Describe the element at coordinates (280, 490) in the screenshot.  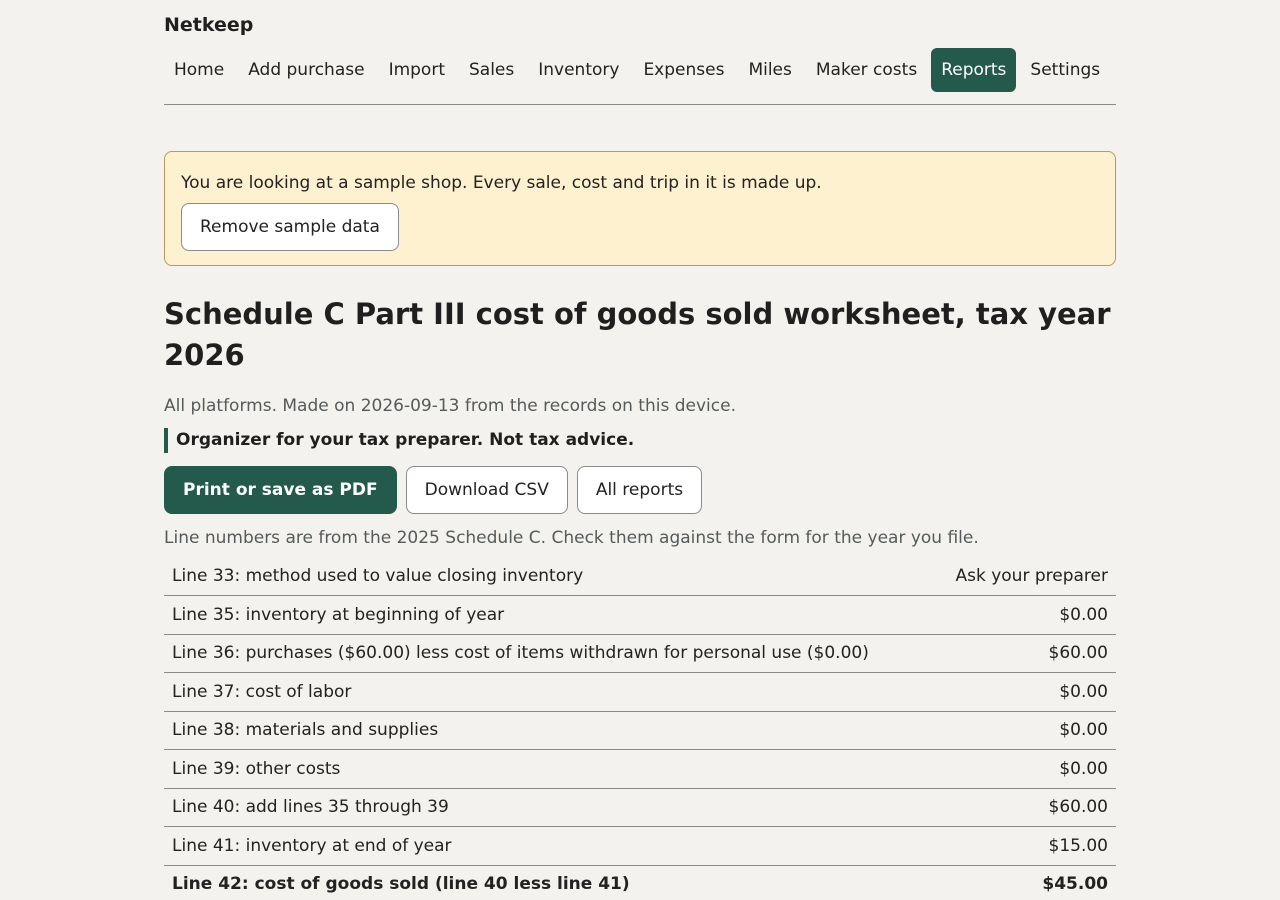
I see `print-pdf-button: Print or save as PDF` at that location.